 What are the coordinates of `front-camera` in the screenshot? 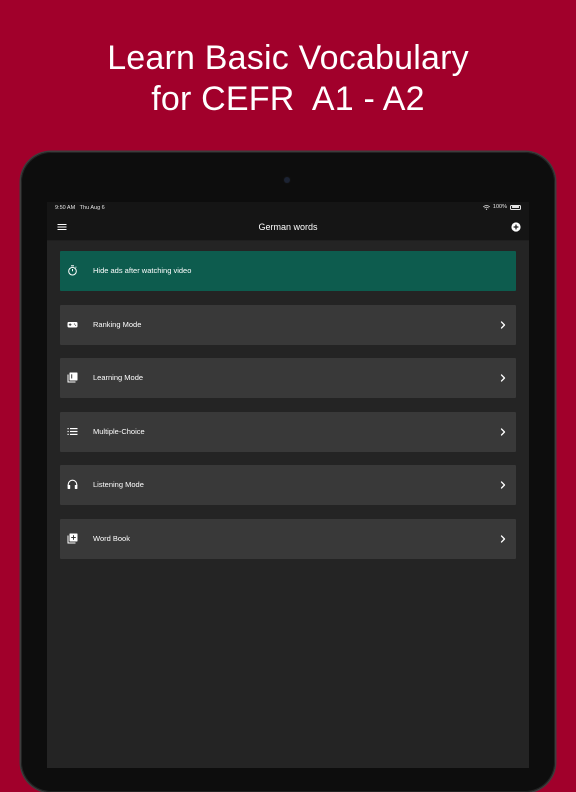 It's located at (287, 180).